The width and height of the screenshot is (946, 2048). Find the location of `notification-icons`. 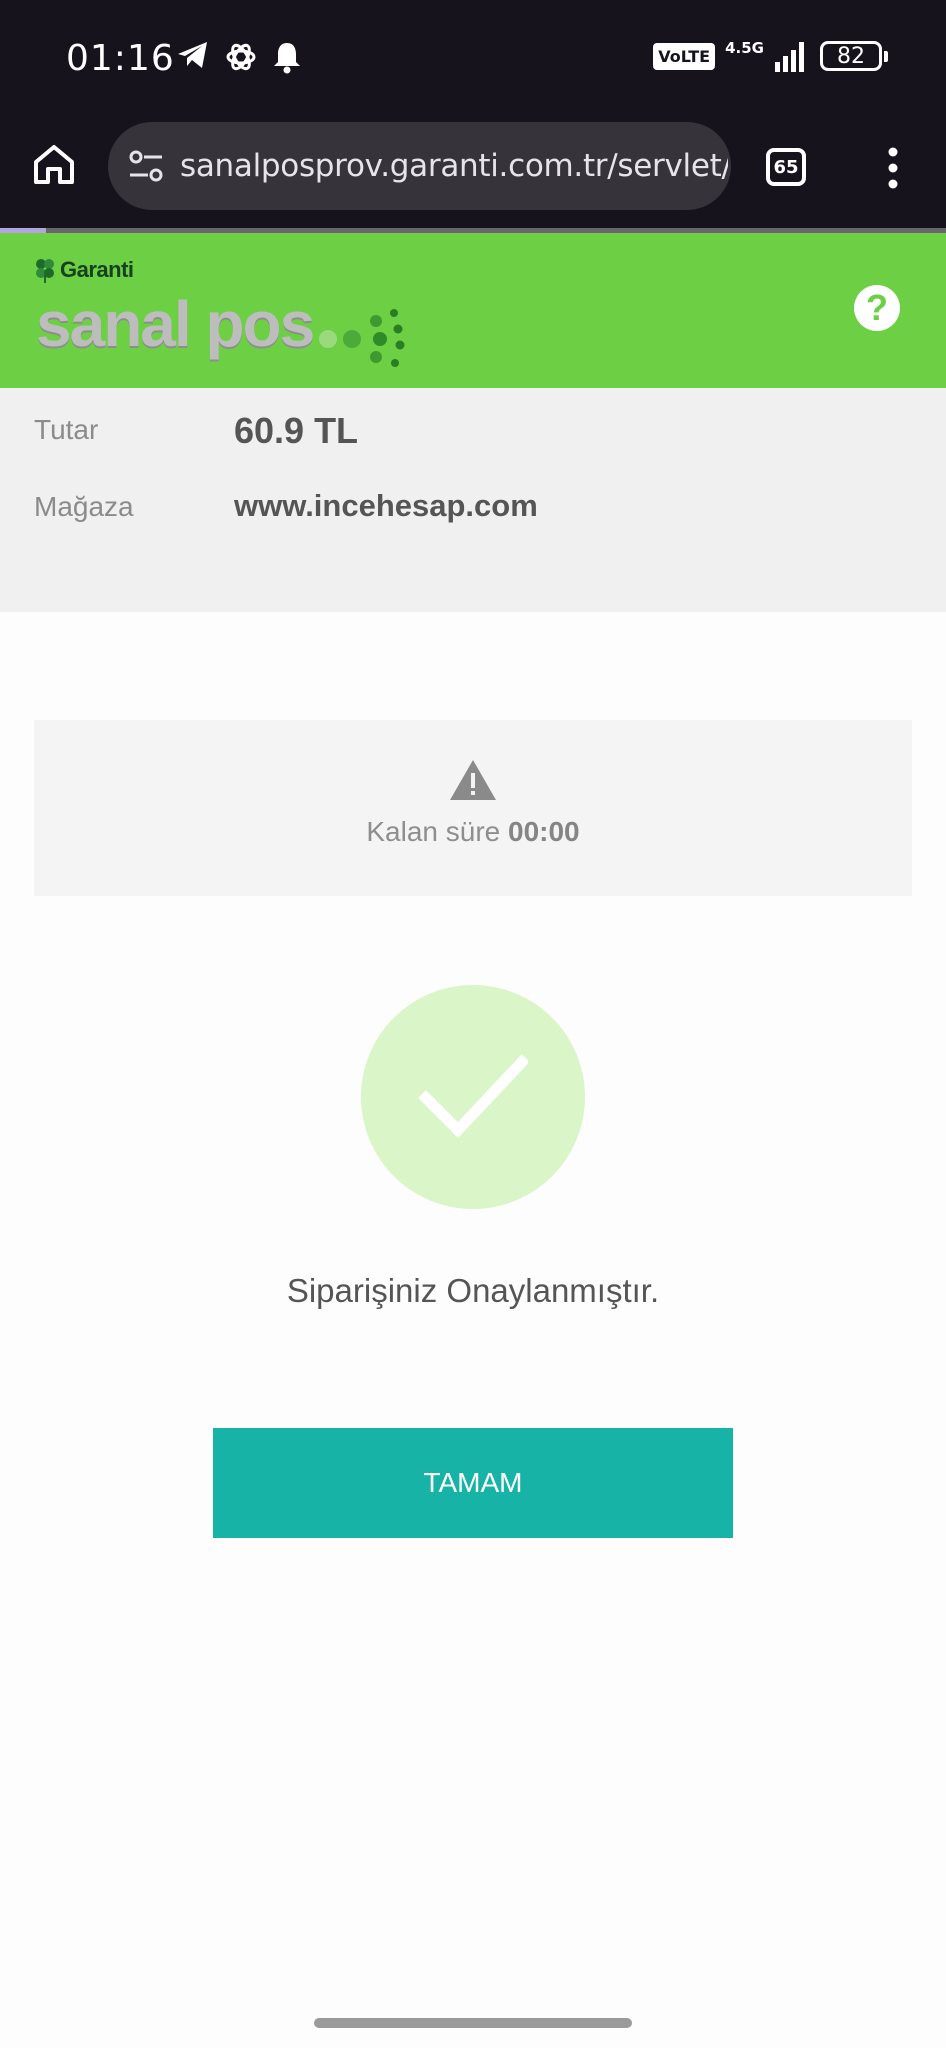

notification-icons is located at coordinates (239, 57).